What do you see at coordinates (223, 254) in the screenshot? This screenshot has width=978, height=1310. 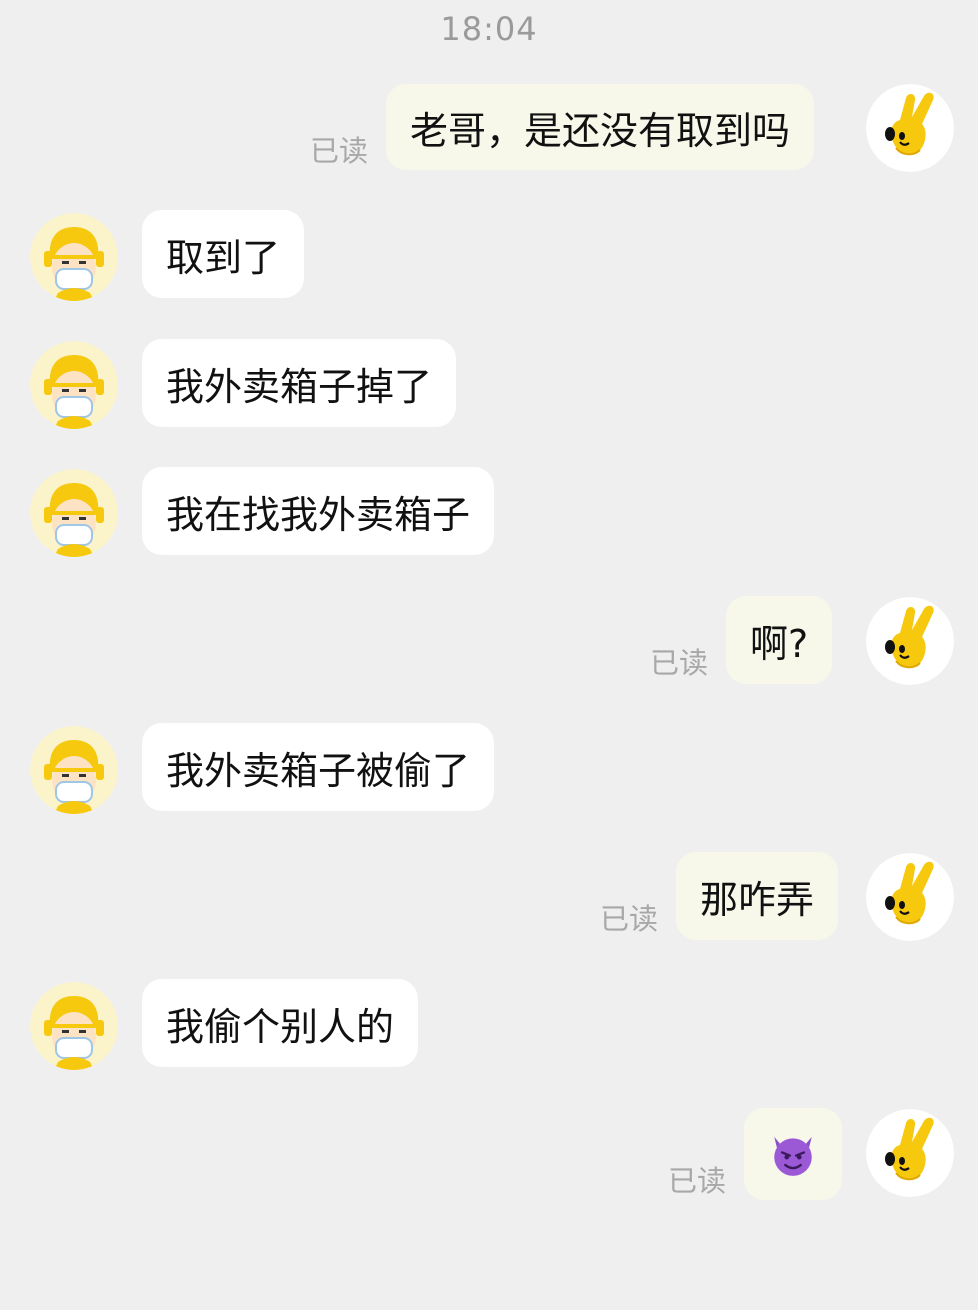 I see `incoming-message-bubble: 取到了` at bounding box center [223, 254].